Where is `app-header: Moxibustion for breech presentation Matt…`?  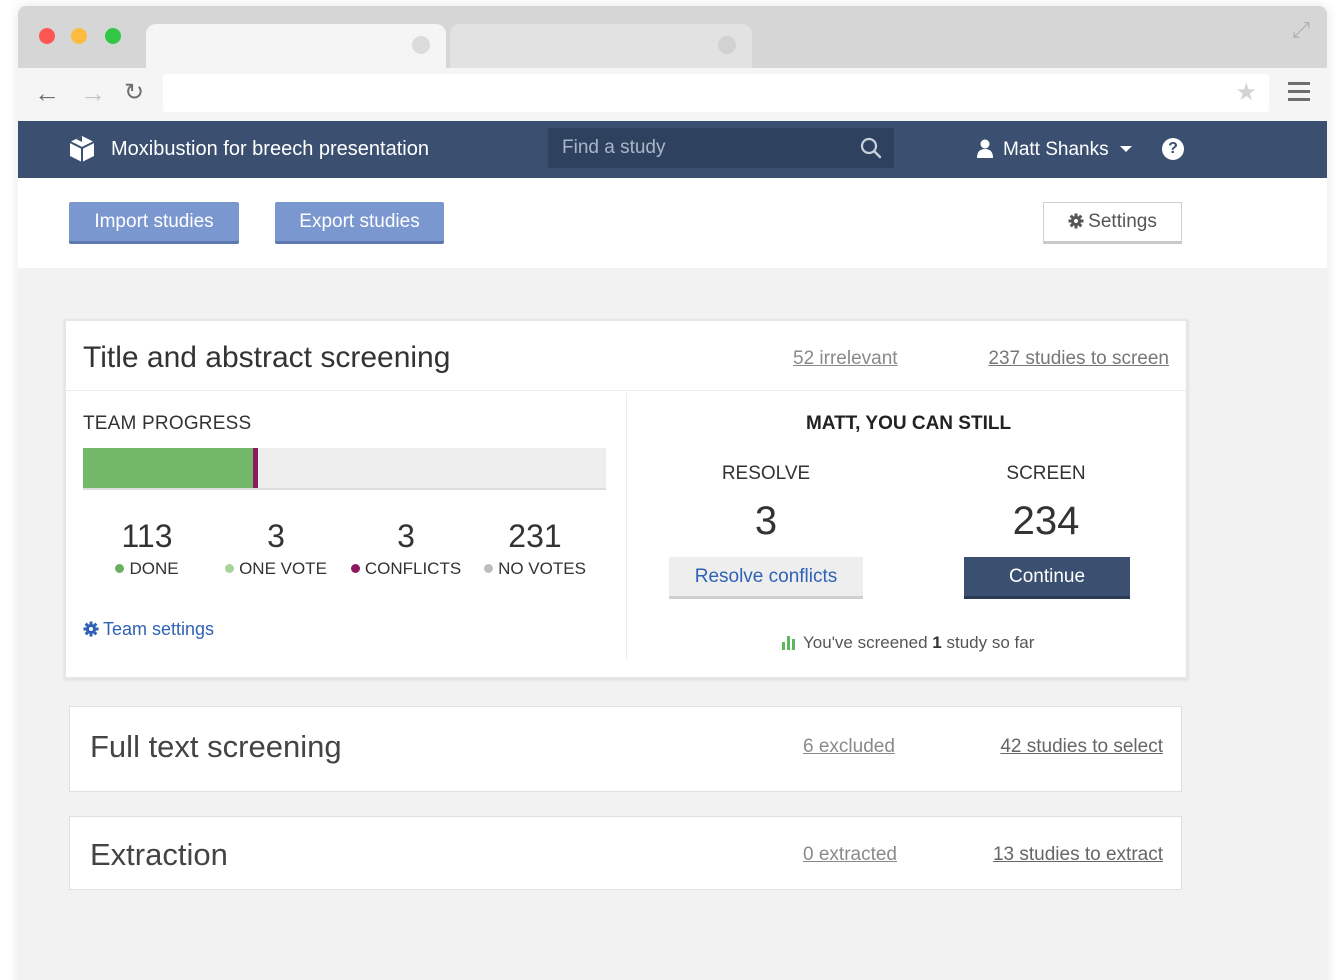
app-header: Moxibustion for breech presentation Matt… is located at coordinates (672, 149).